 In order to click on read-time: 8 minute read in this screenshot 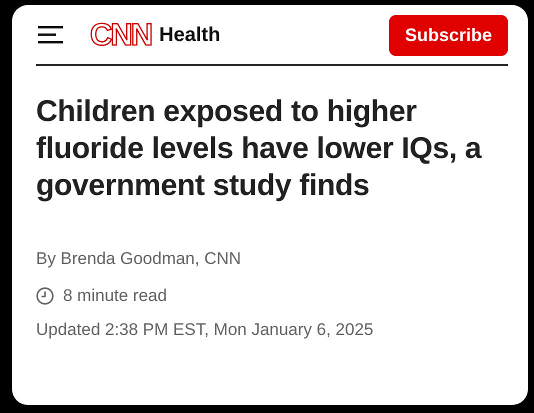, I will do `click(115, 296)`.